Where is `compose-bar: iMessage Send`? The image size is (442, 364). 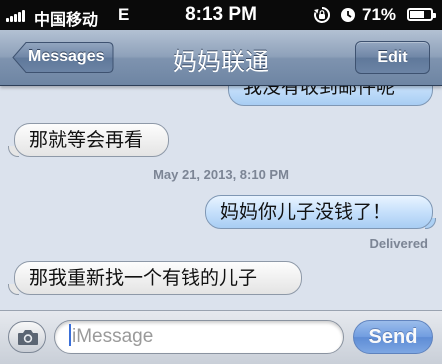
compose-bar: iMessage Send is located at coordinates (221, 337).